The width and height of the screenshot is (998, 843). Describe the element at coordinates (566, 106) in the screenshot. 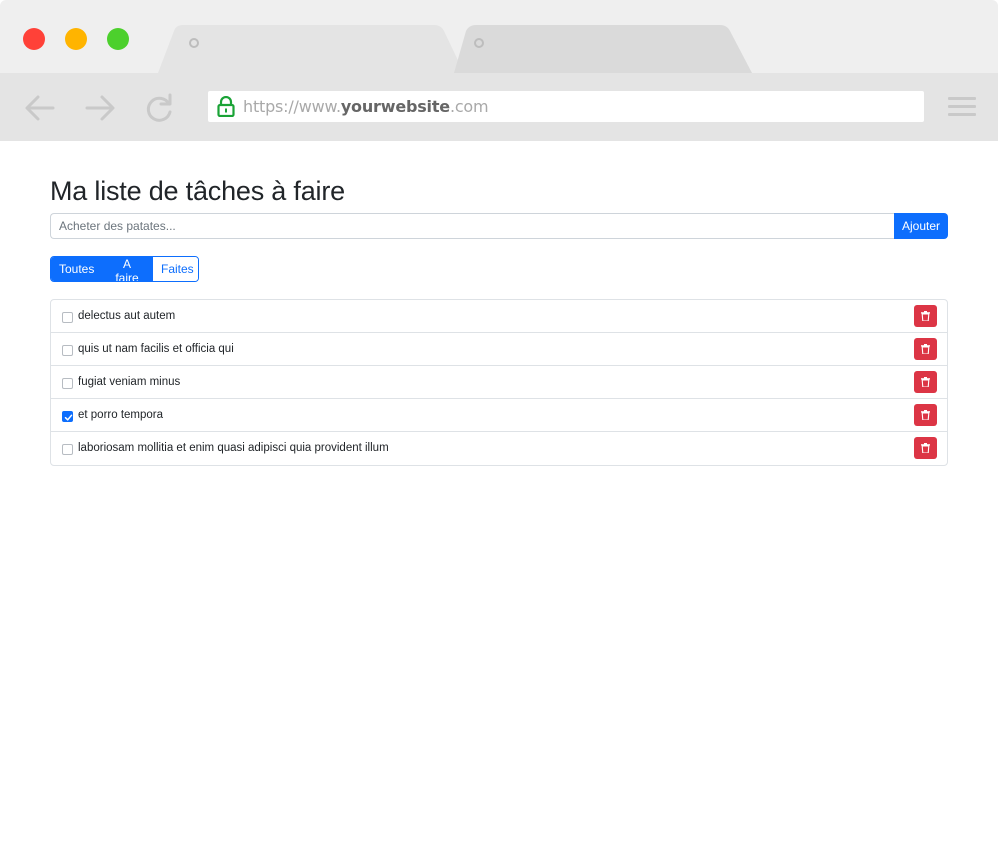

I see `address-bar: https://www.yourwebsite.com` at that location.